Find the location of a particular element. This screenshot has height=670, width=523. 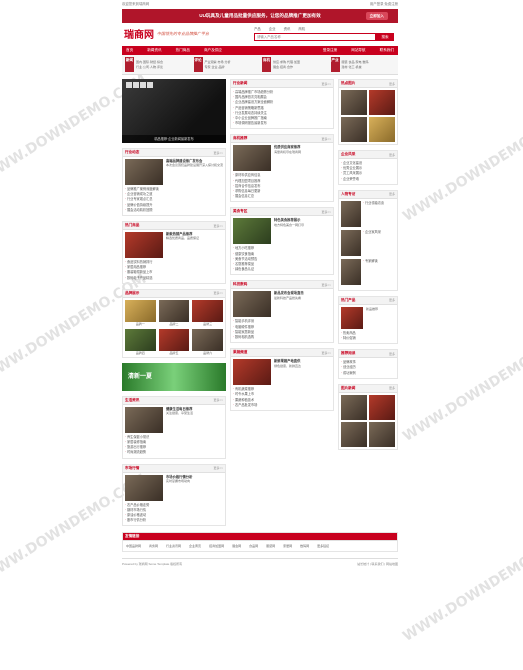

list-item: 数码相机选购 is located at coordinates (282, 337).